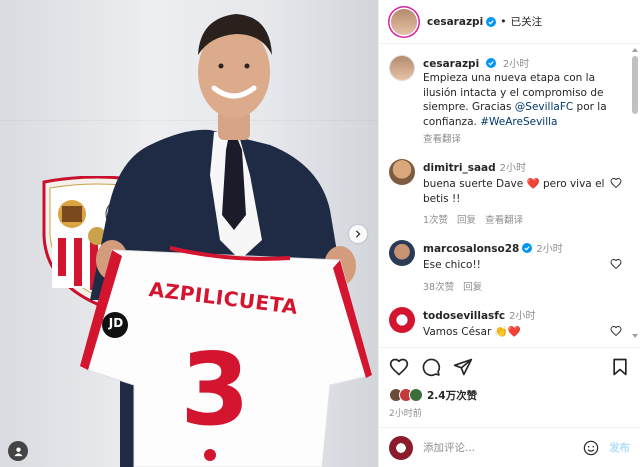  I want to click on heart-icon, so click(399, 367).